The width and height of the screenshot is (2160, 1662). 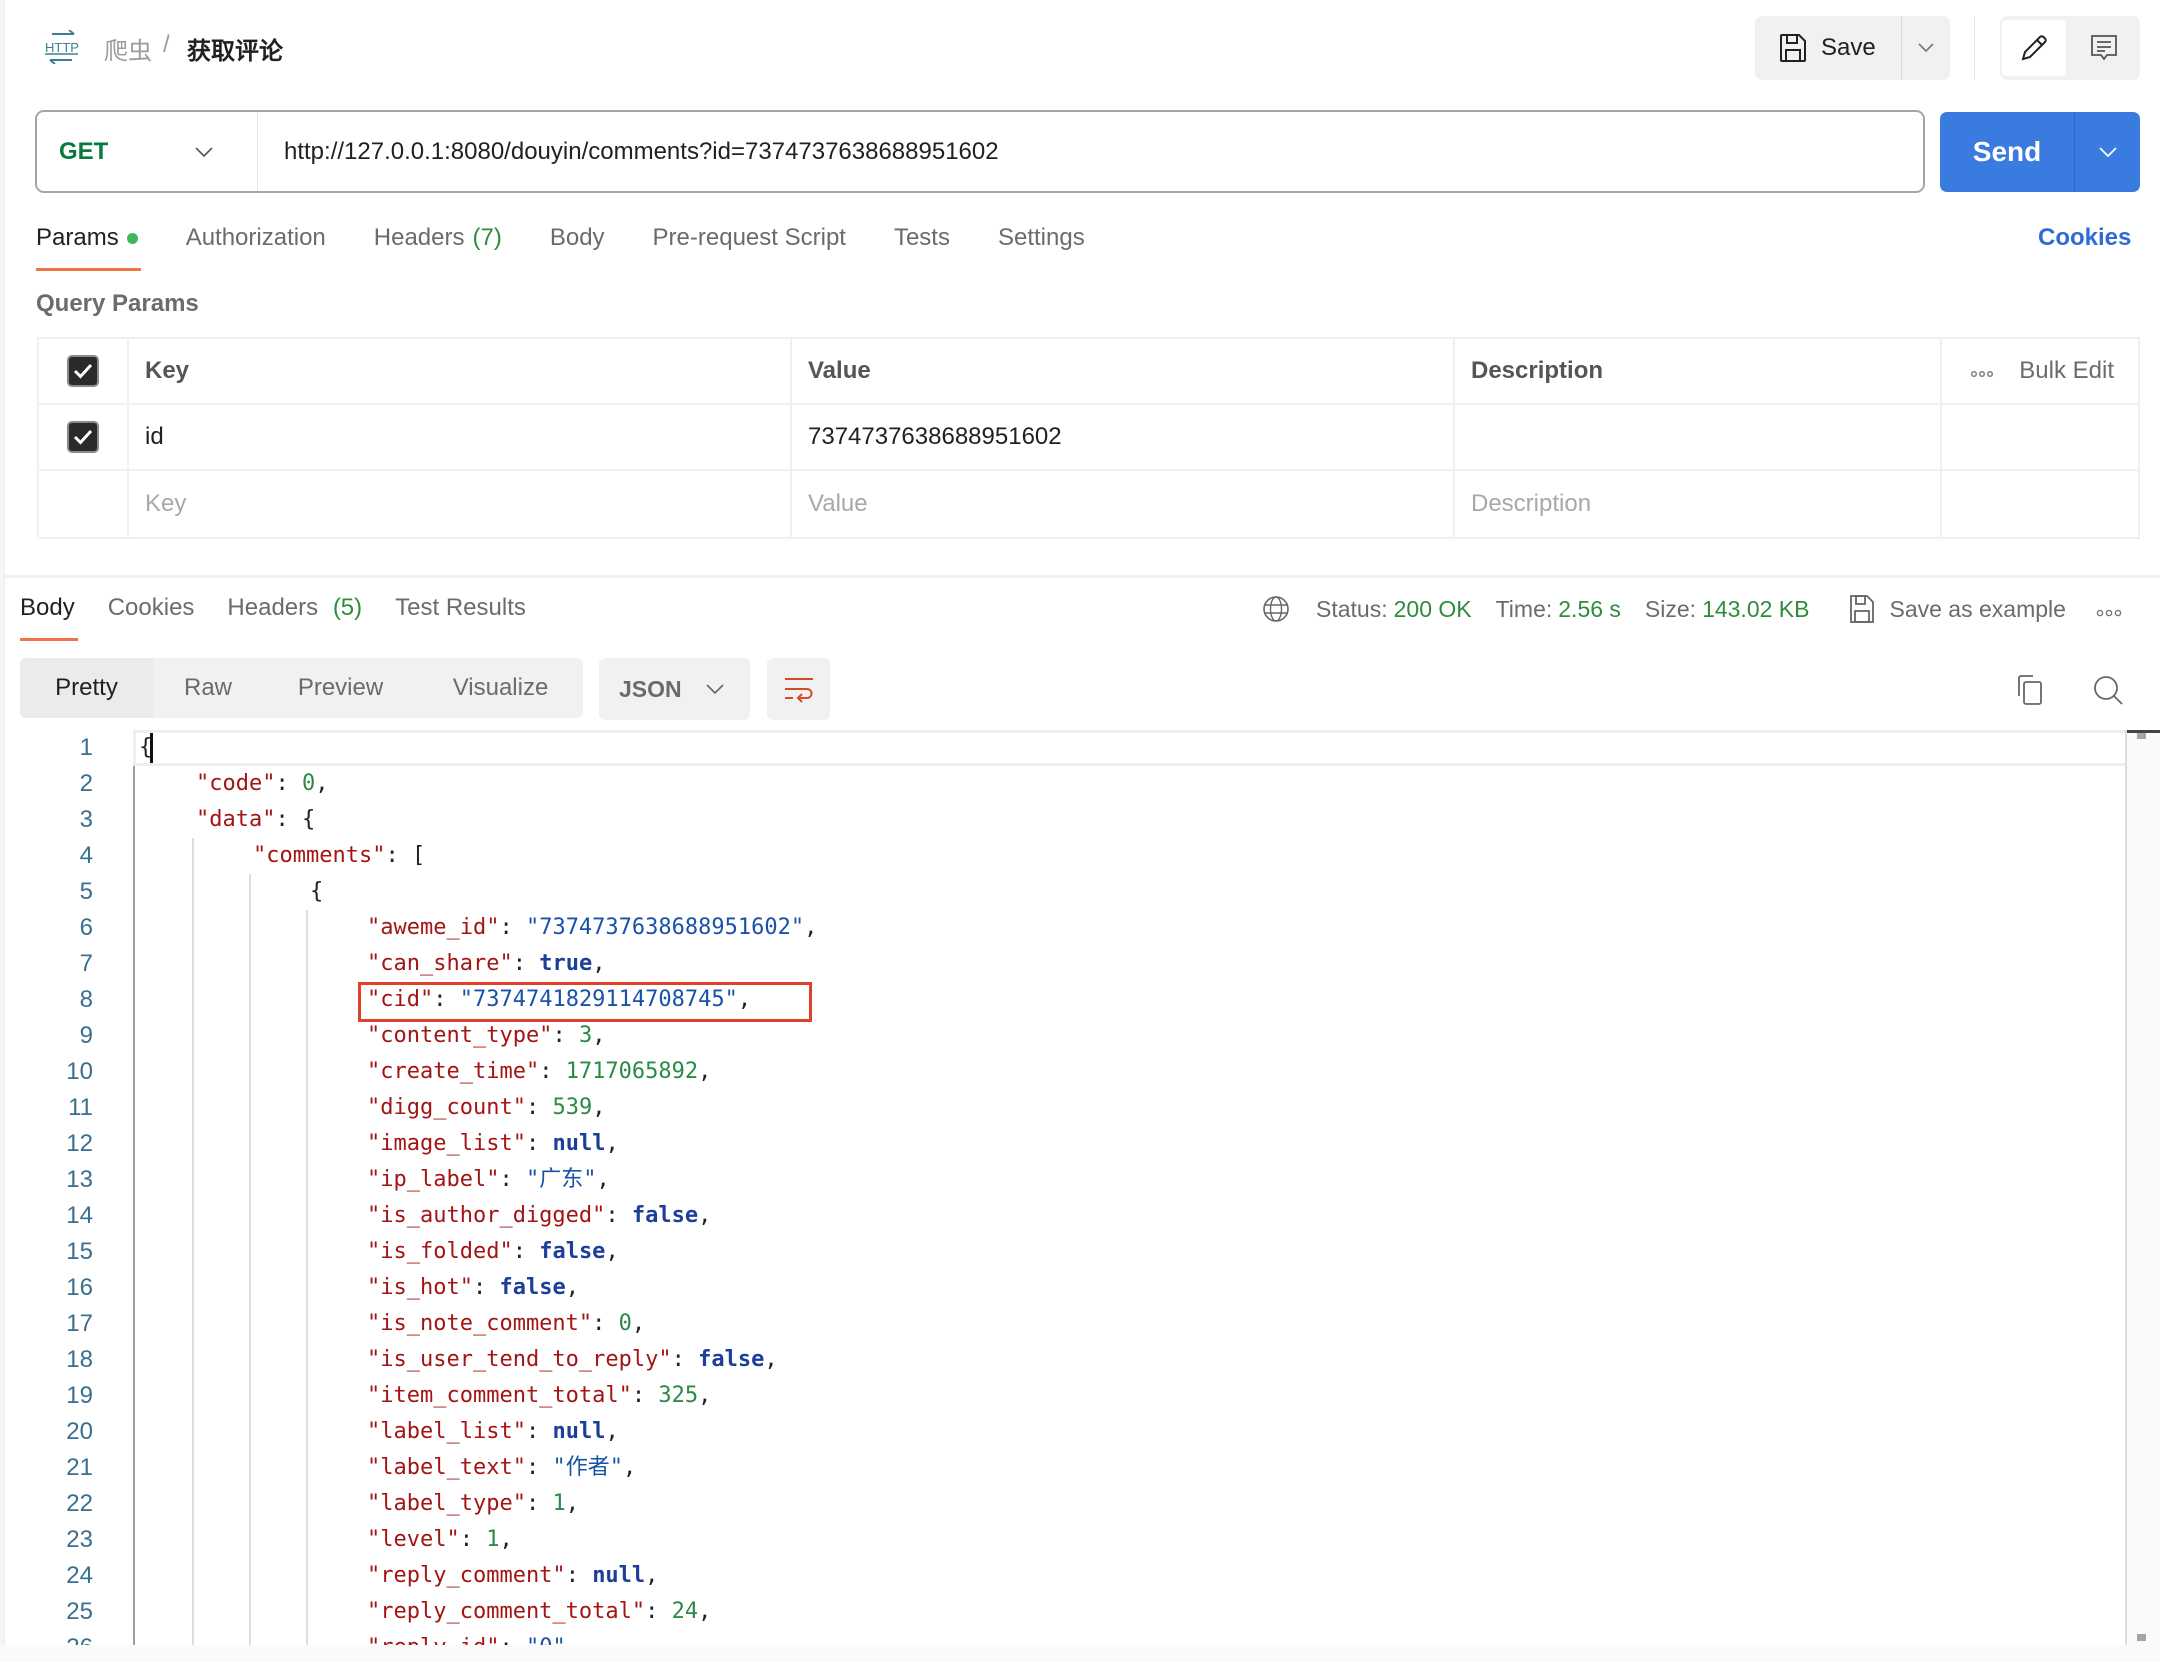 What do you see at coordinates (319, 855) in the screenshot?
I see `json-key: "comments"` at bounding box center [319, 855].